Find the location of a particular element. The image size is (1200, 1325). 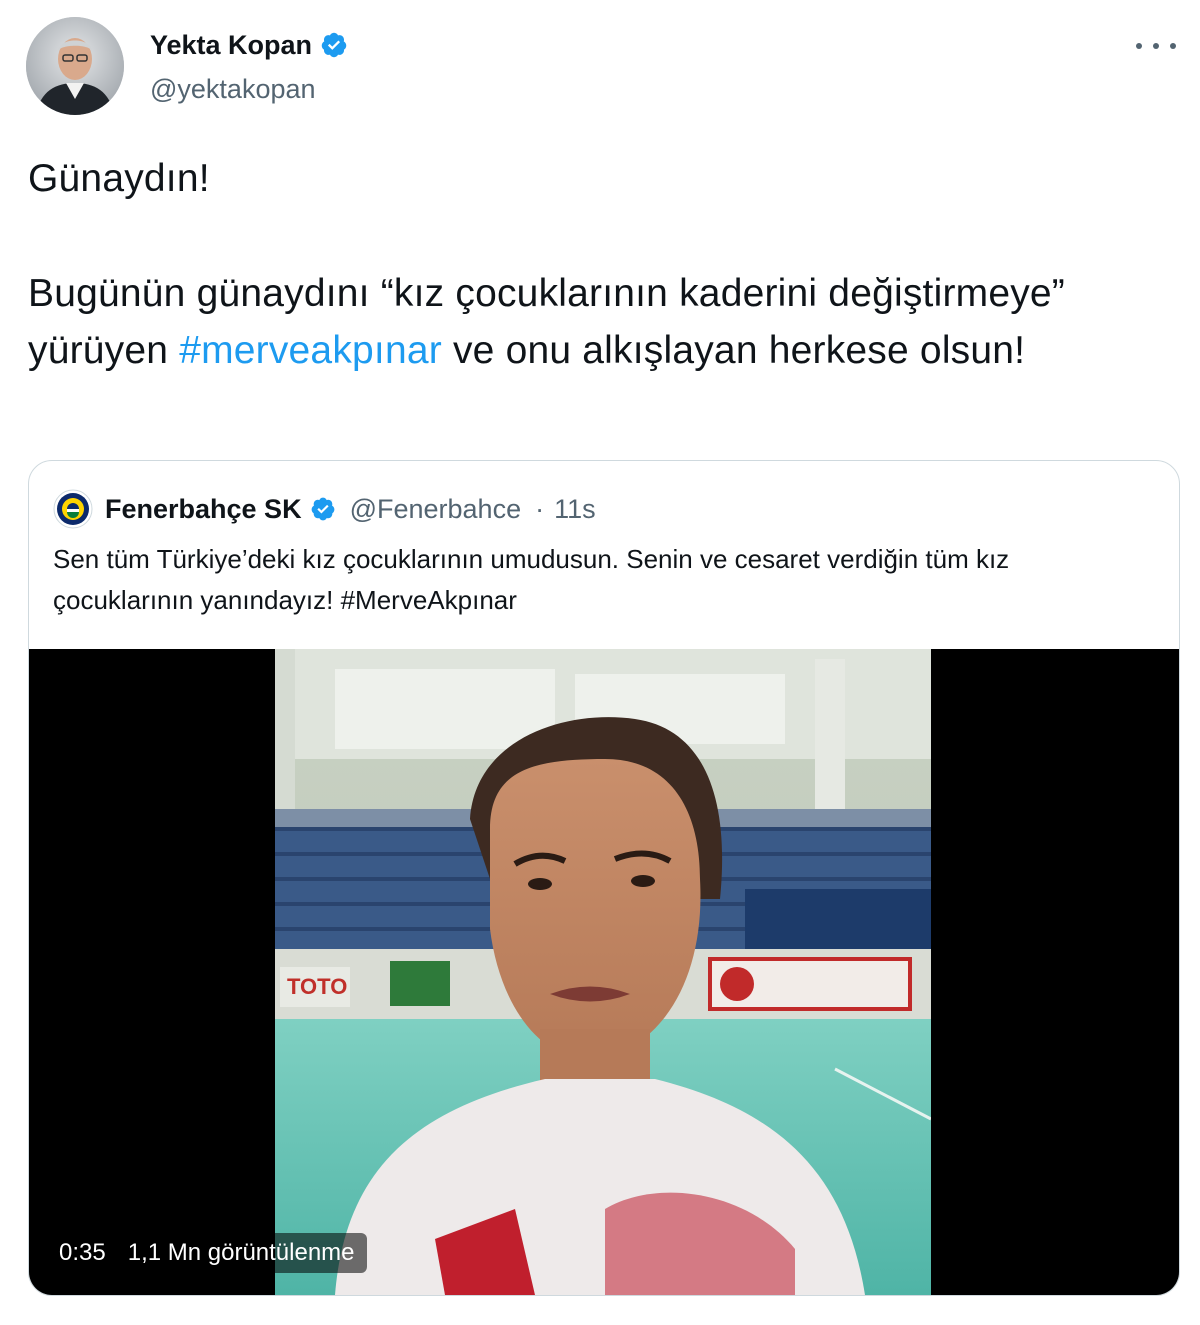

video-duration: 0:35 is located at coordinates (82, 1252).